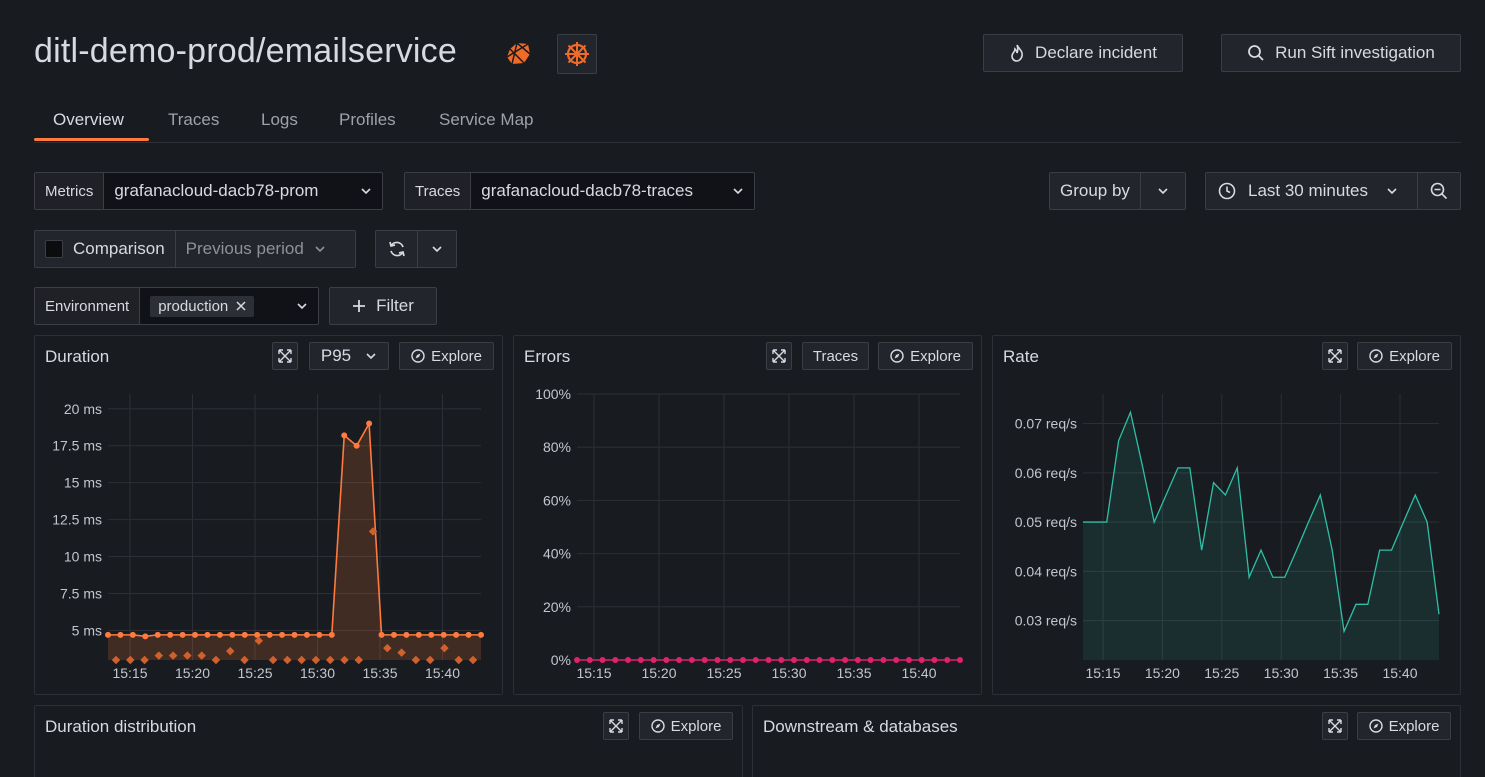 This screenshot has width=1485, height=777. I want to click on run-sift-button: Run Sift investigation, so click(1341, 53).